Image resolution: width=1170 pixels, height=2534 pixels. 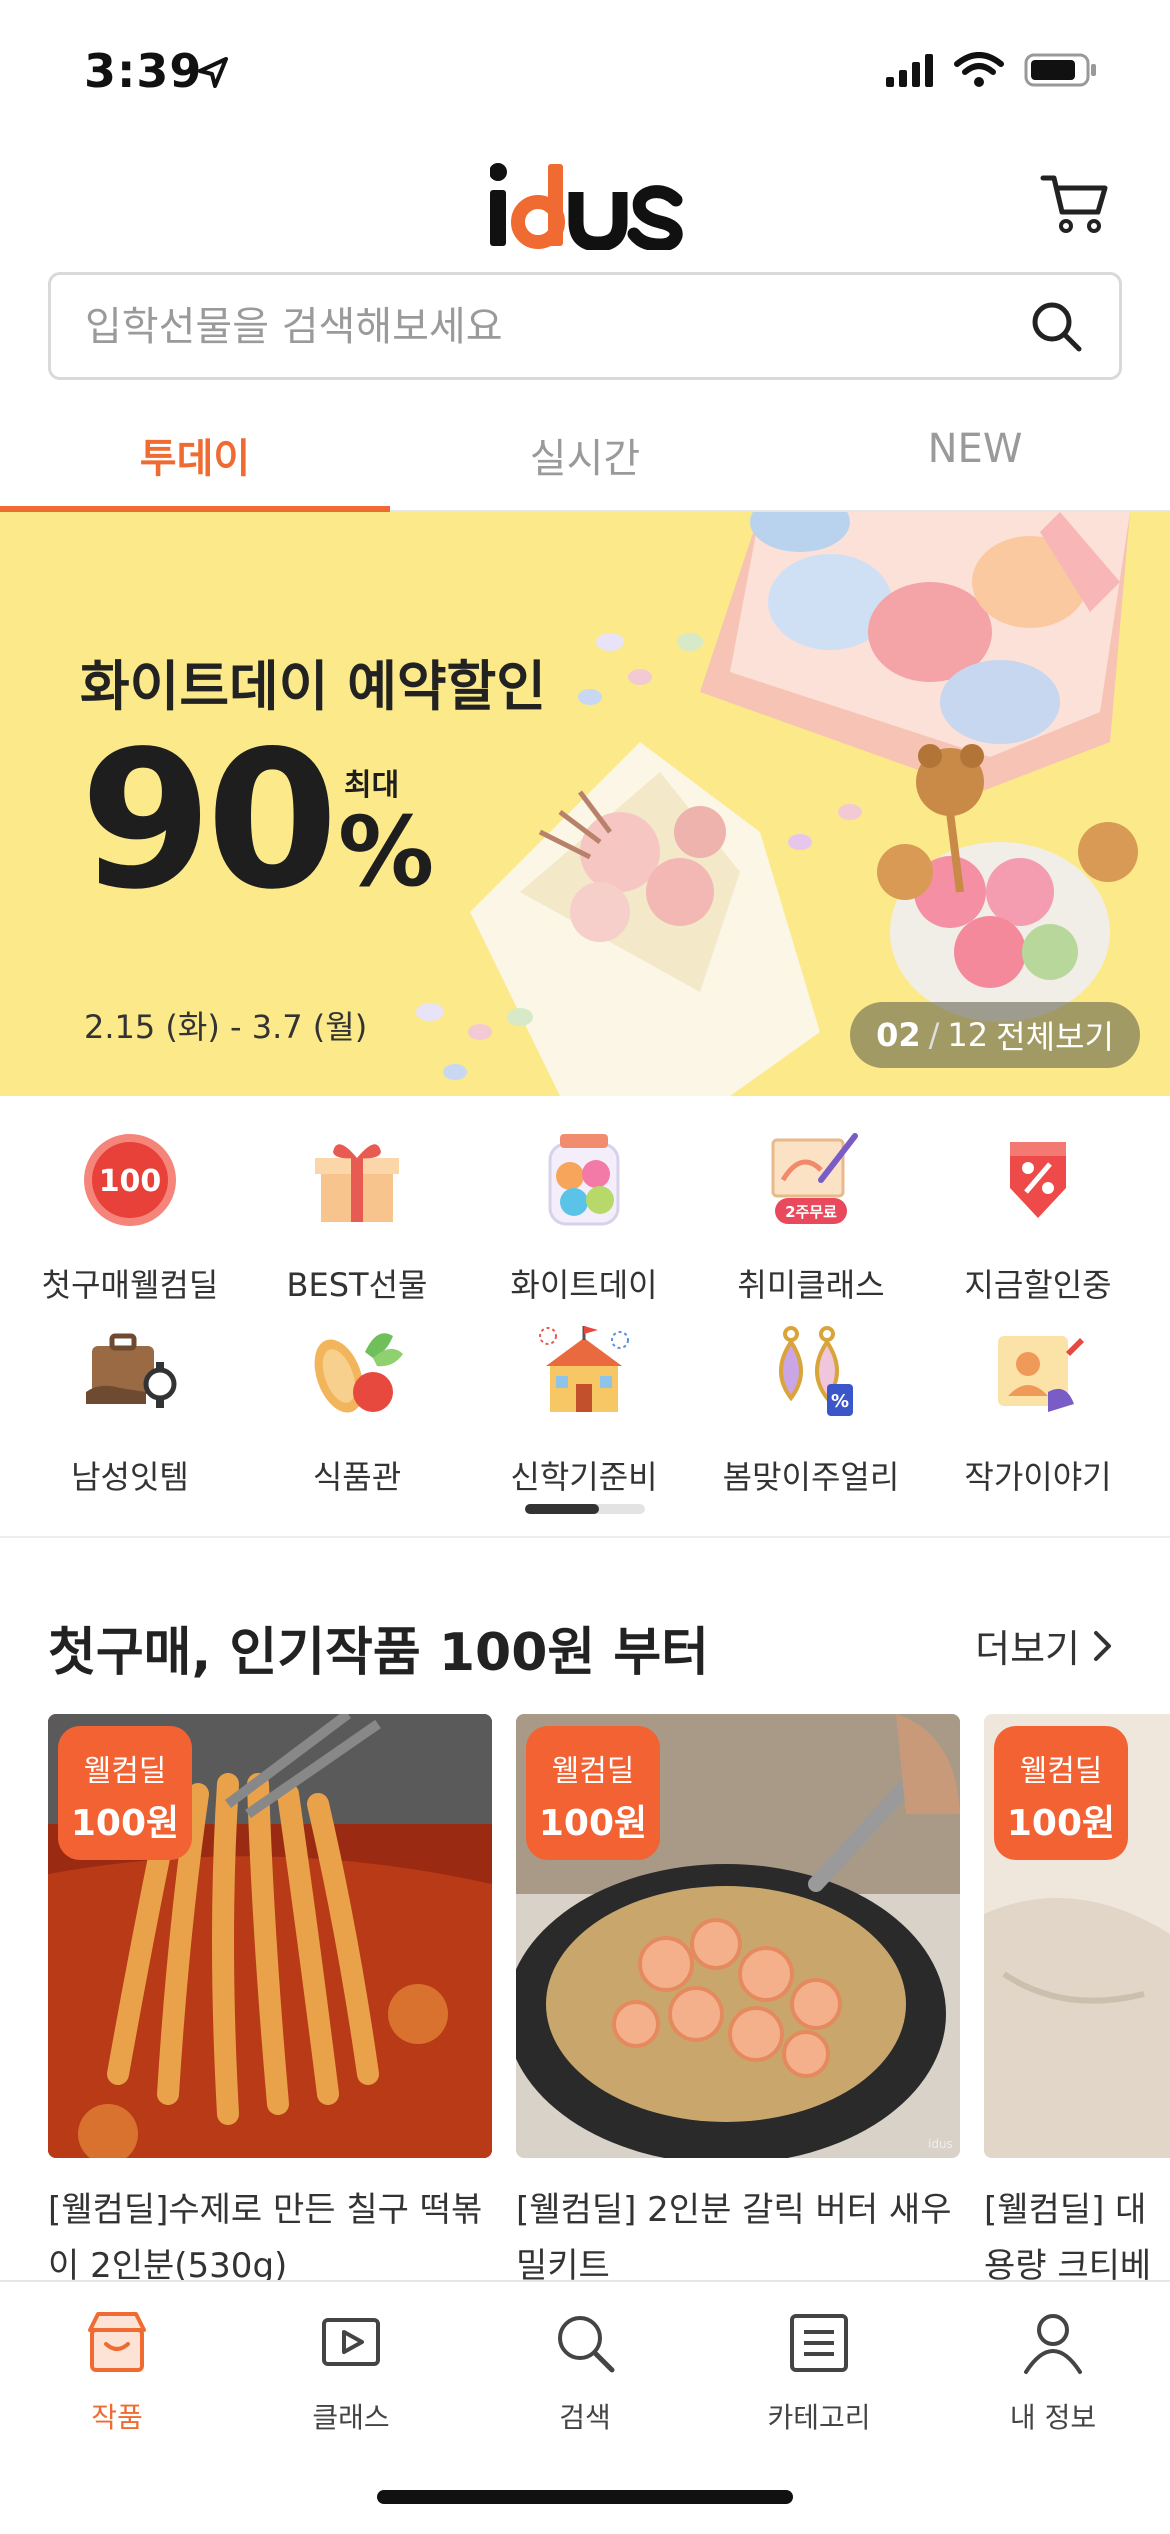 What do you see at coordinates (1038, 1180) in the screenshot?
I see `discount-tag-icon` at bounding box center [1038, 1180].